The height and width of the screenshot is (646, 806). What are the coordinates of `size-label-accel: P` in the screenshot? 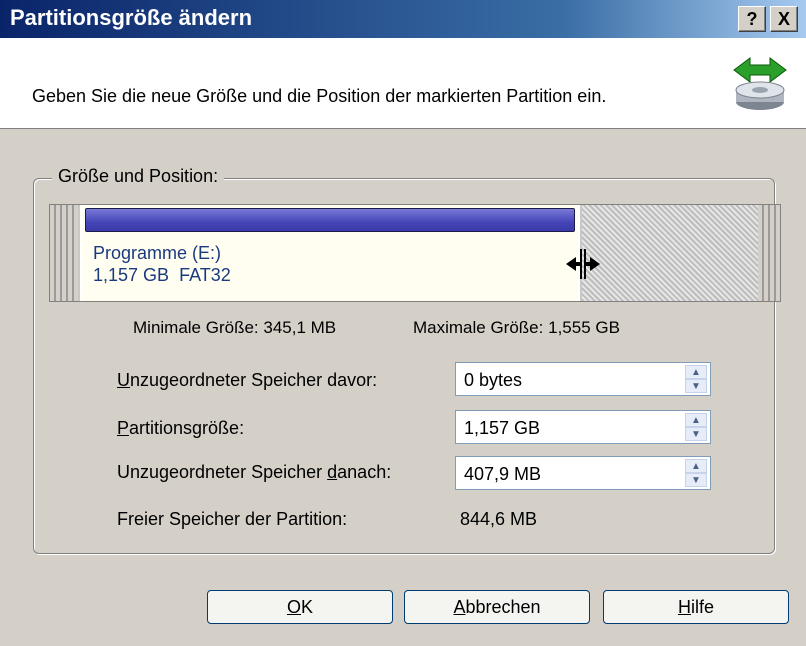 It's located at (123, 428).